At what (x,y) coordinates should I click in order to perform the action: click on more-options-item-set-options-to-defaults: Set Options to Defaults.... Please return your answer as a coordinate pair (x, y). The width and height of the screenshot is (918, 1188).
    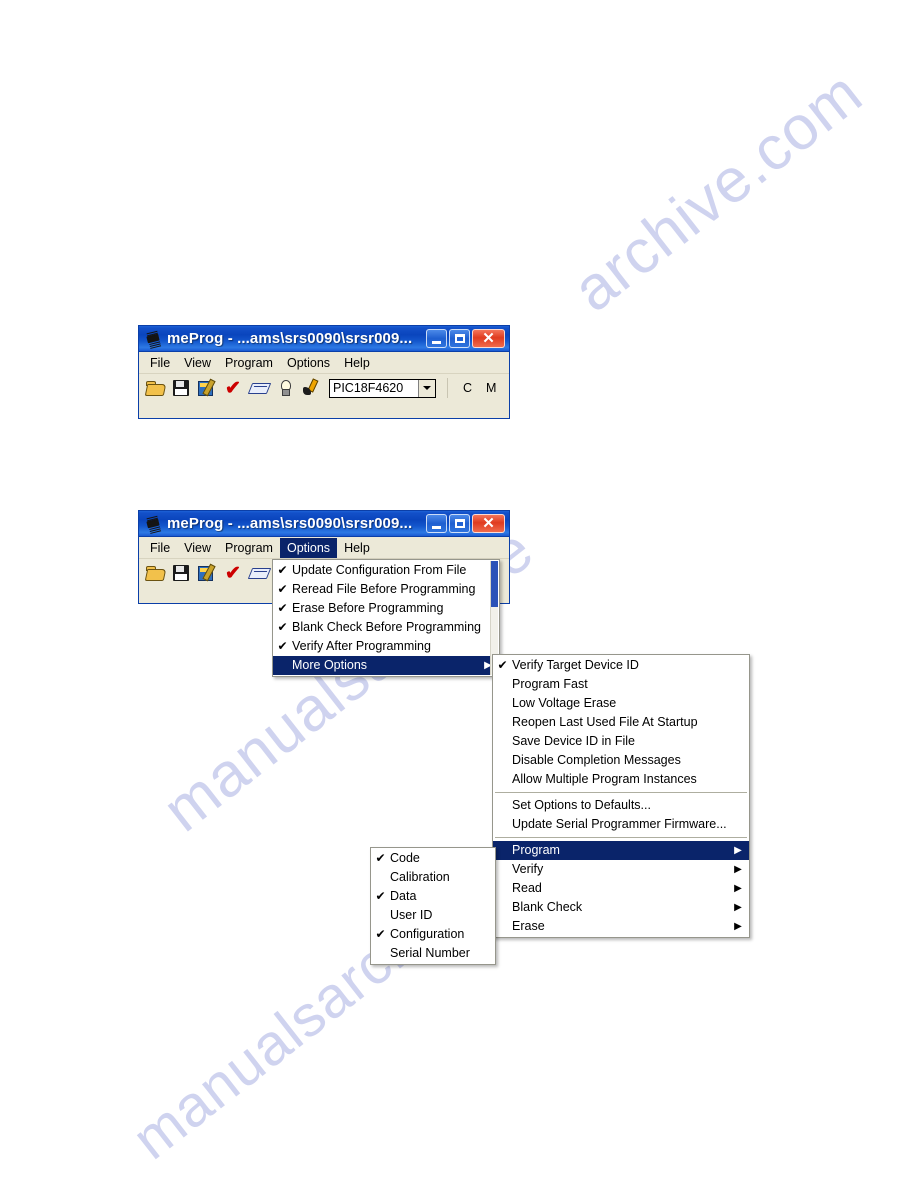
    Looking at the image, I should click on (621, 805).